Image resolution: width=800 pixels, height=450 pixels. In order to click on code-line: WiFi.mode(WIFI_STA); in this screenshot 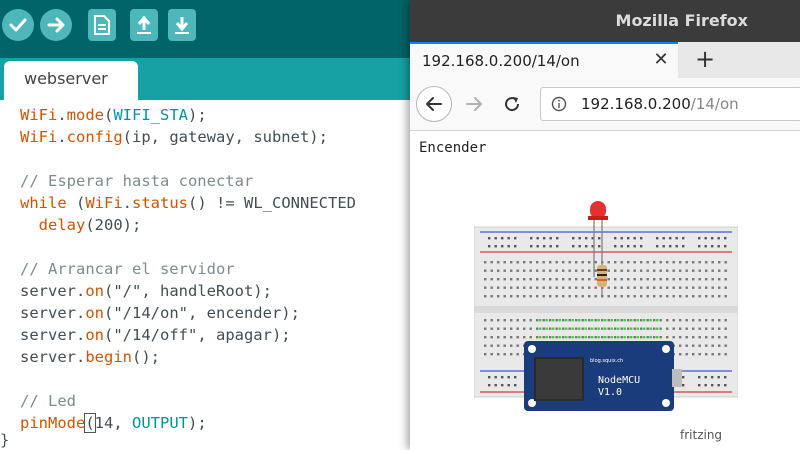, I will do `click(113, 115)`.